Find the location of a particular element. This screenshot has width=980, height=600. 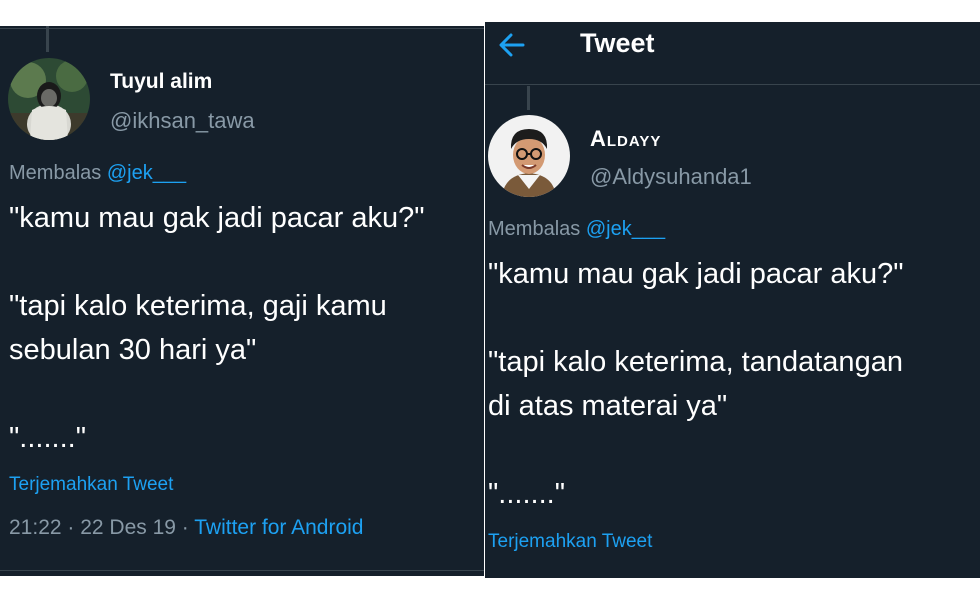

tweet-timestamp: 21:22 · 22 Des 19 · is located at coordinates (102, 527).